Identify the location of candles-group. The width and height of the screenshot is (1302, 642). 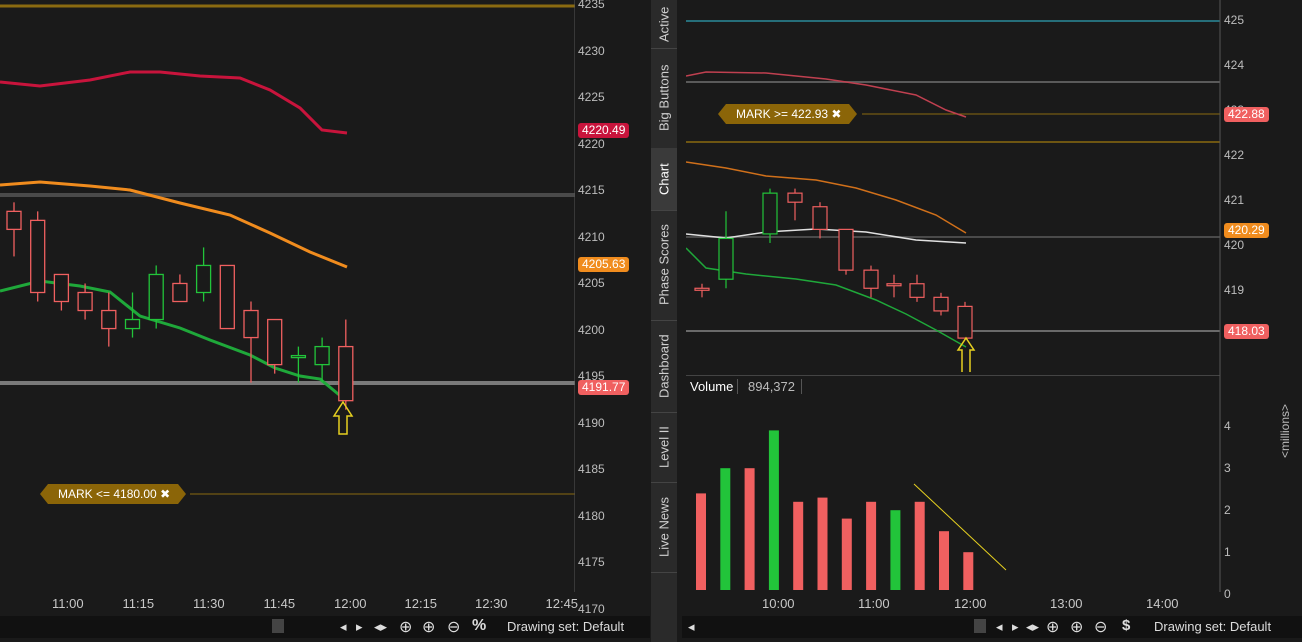
(180, 306).